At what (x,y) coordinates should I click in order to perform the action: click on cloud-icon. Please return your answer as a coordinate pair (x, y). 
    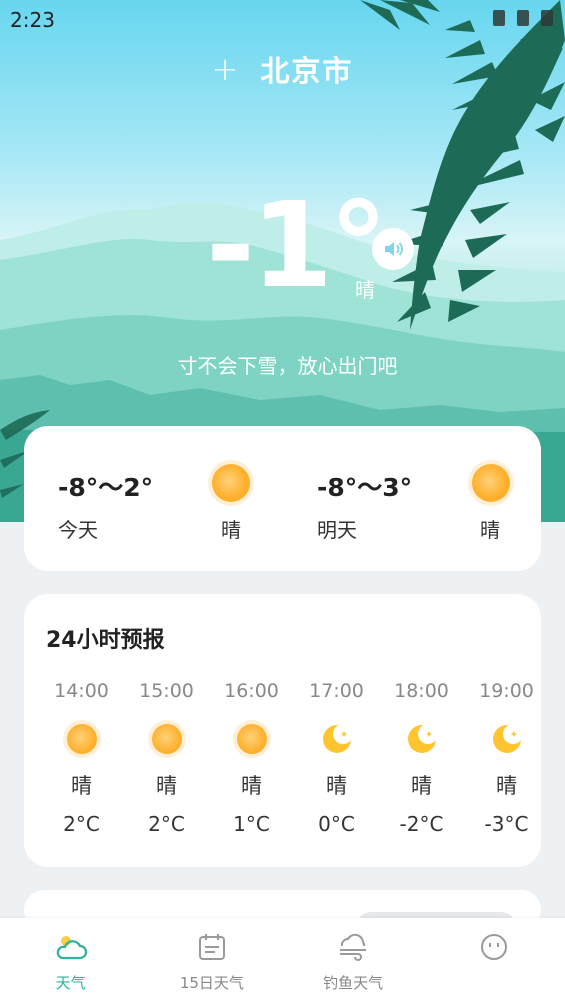
    Looking at the image, I should click on (71, 947).